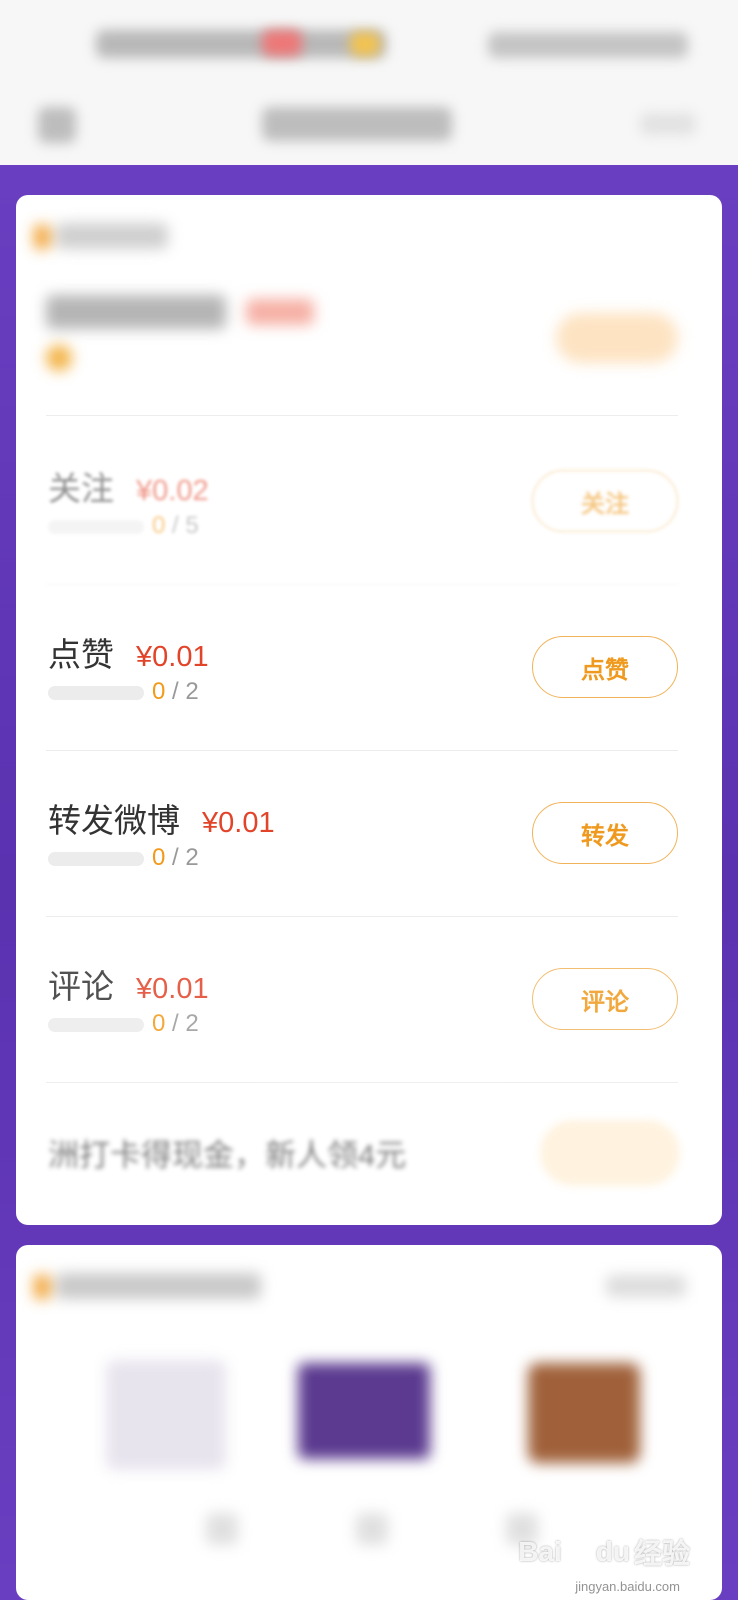 The width and height of the screenshot is (738, 1600). I want to click on task-title: 评论 ¥0.01, so click(128, 984).